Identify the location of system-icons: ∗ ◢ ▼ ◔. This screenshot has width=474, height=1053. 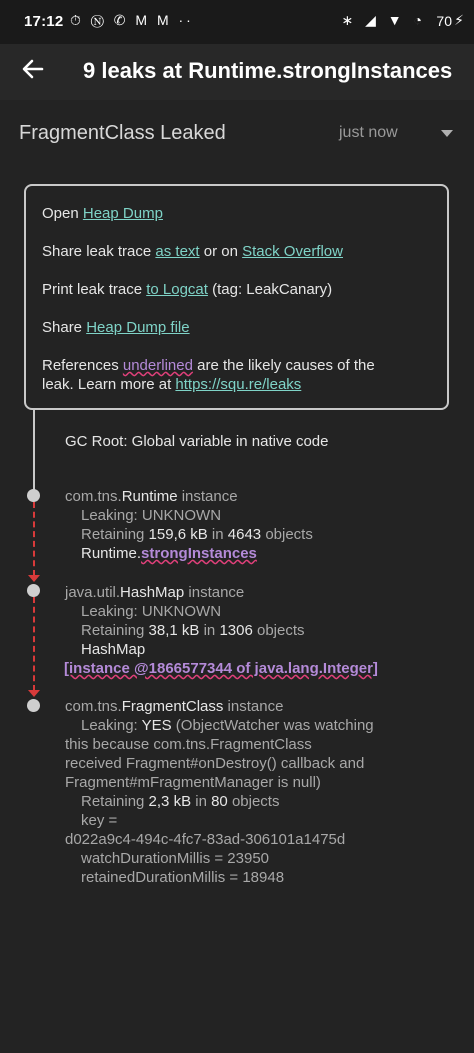
(383, 20).